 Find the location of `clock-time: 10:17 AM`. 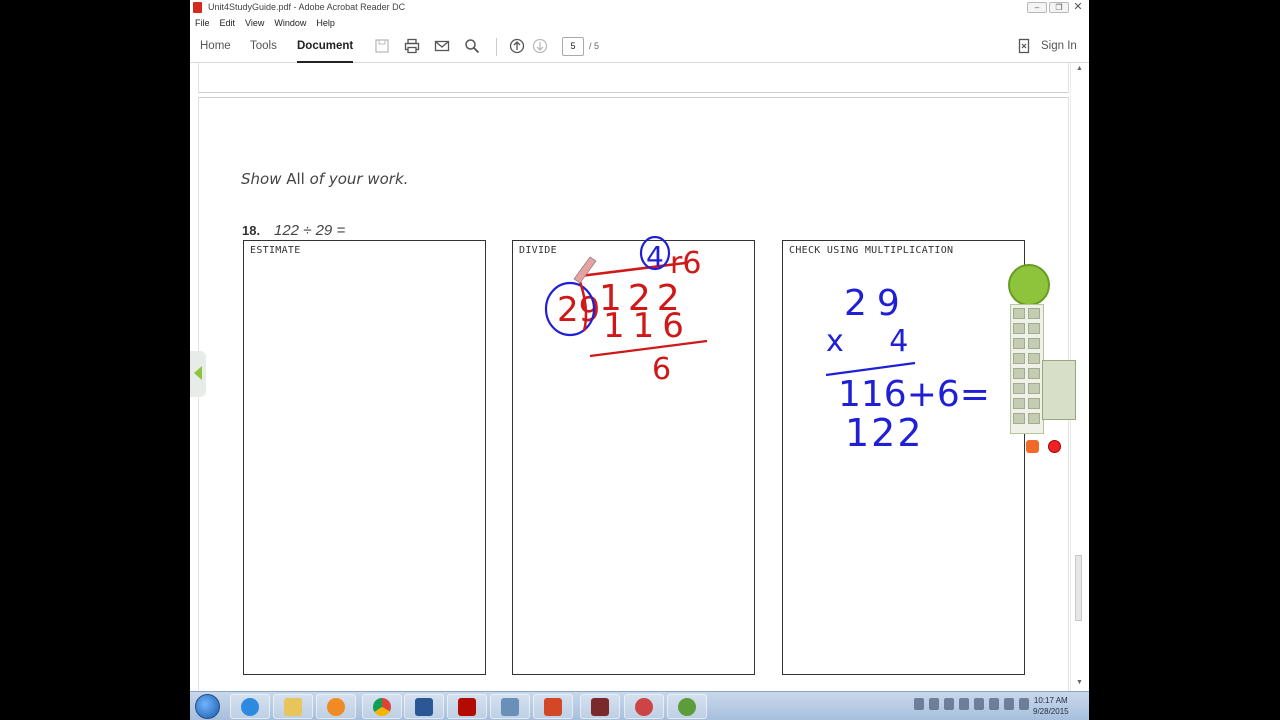

clock-time: 10:17 AM is located at coordinates (1050, 700).